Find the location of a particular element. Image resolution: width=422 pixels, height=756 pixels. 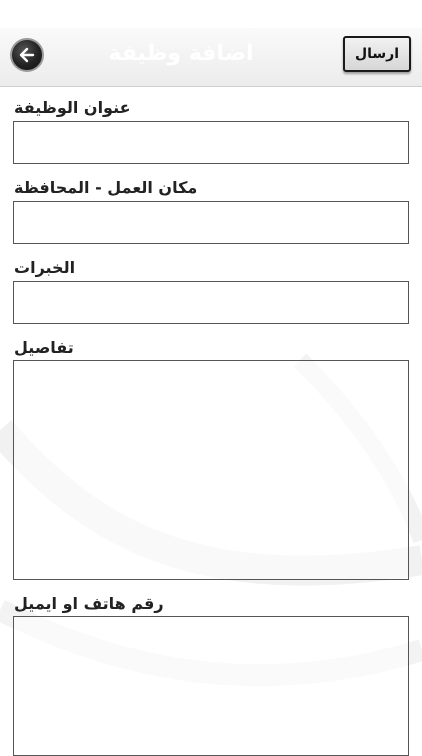

job-title-input is located at coordinates (211, 142).